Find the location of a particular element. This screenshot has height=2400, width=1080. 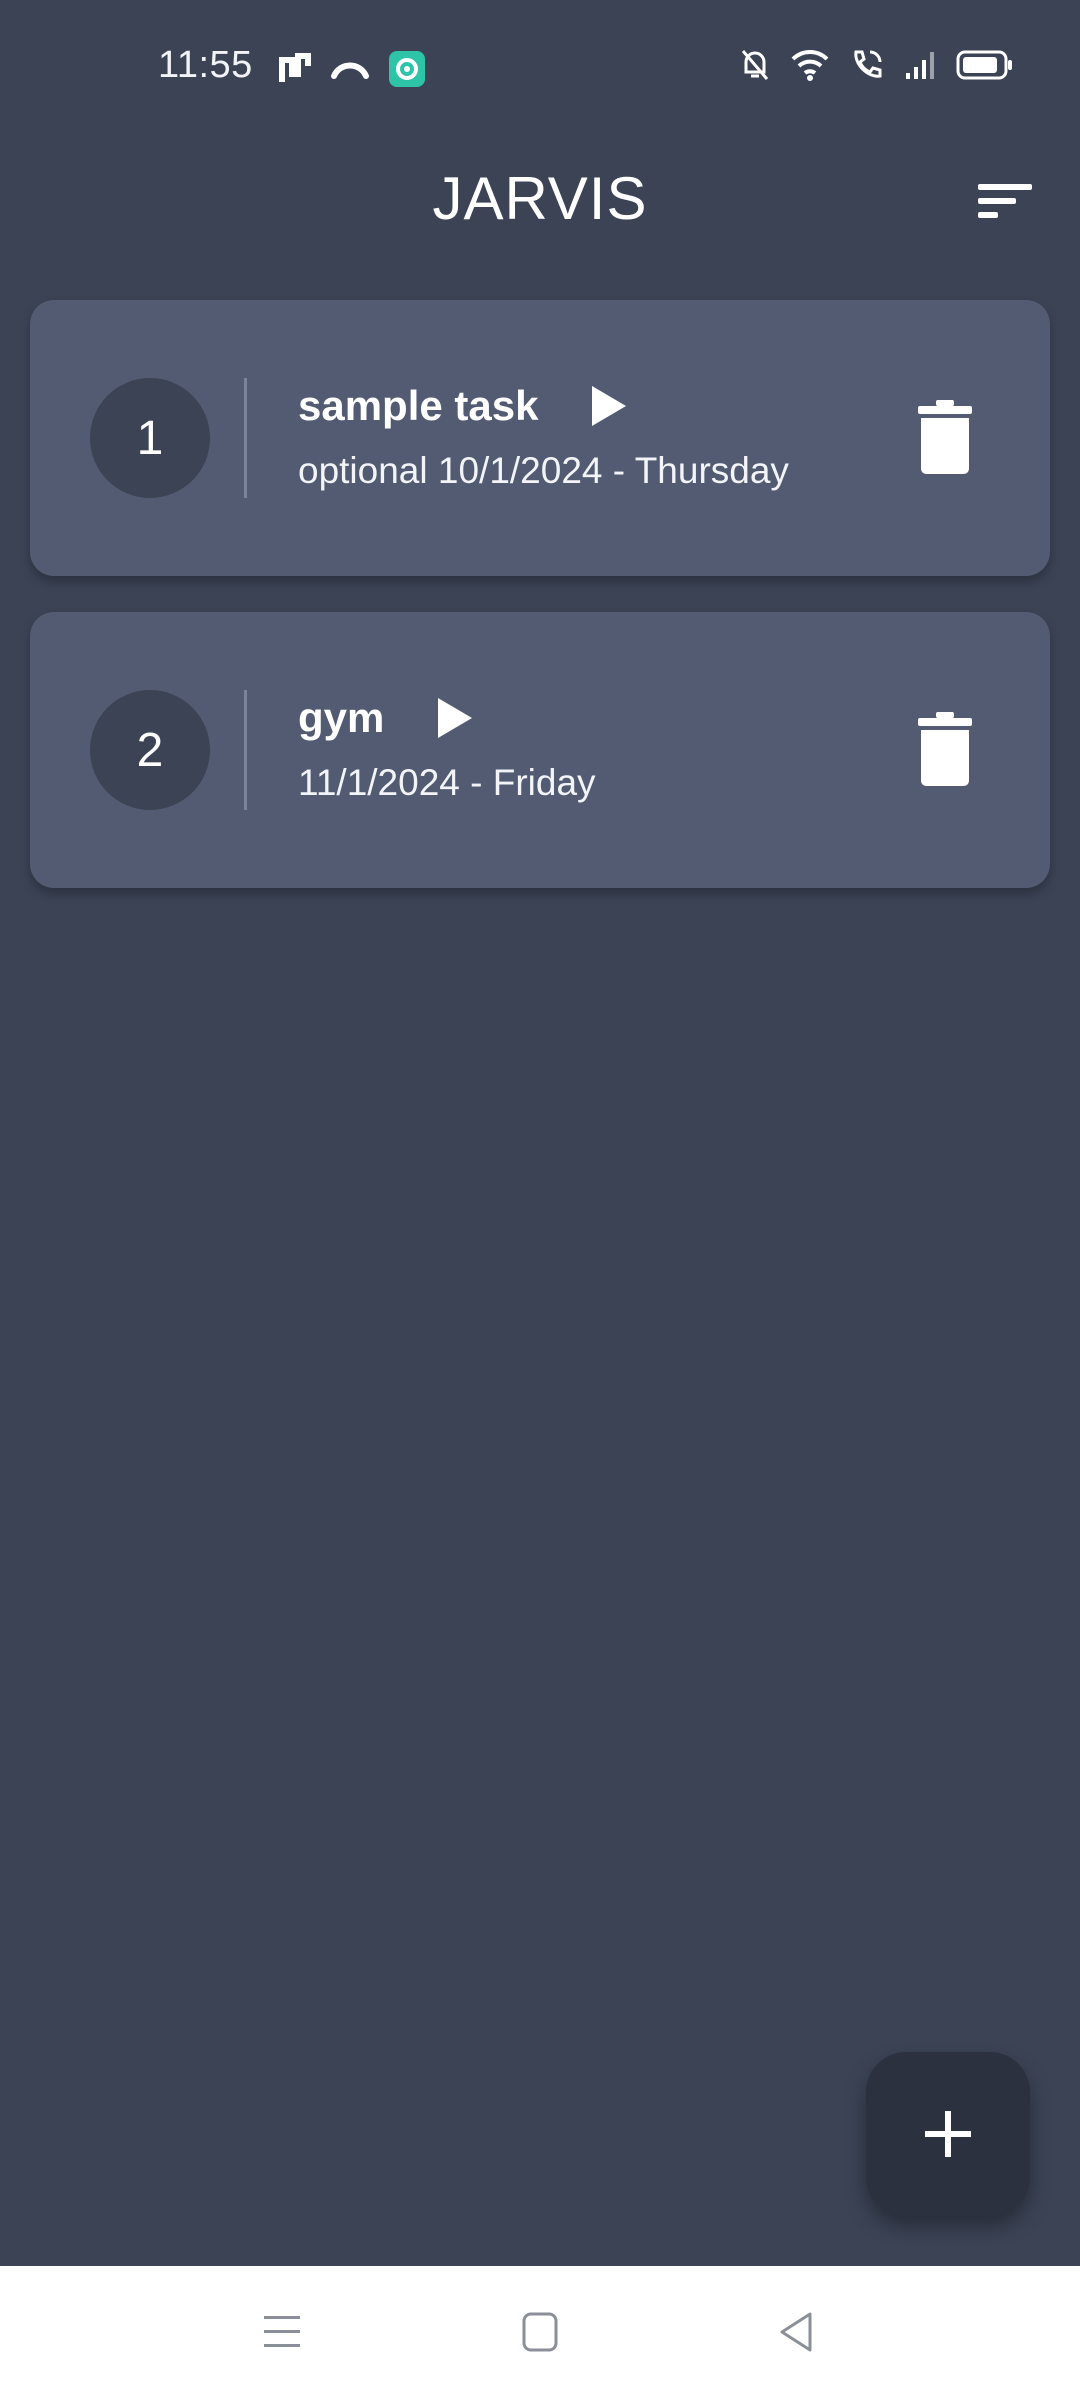

task-card: 2 gym 11/1/2024 - Friday is located at coordinates (540, 750).